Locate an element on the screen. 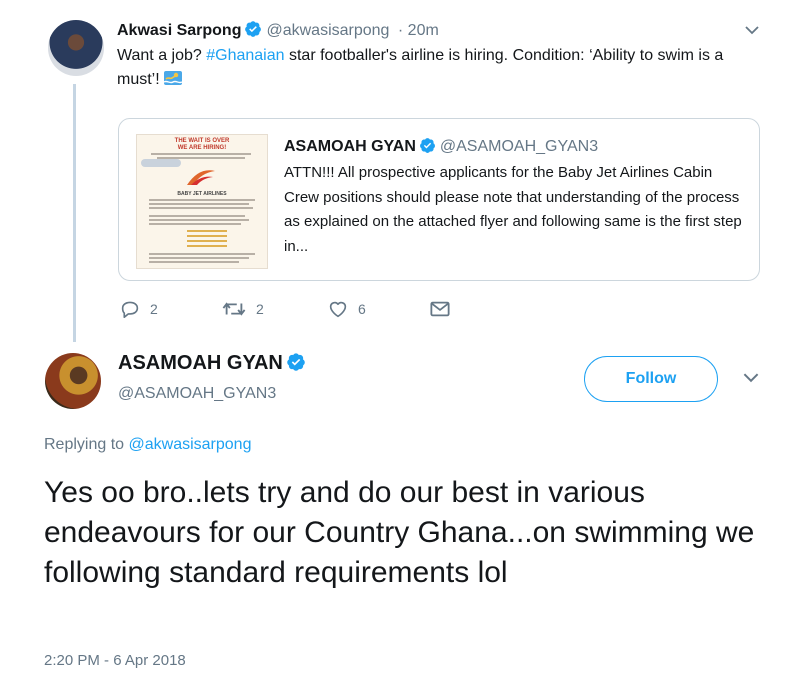  retweet-count: 2 is located at coordinates (260, 309).